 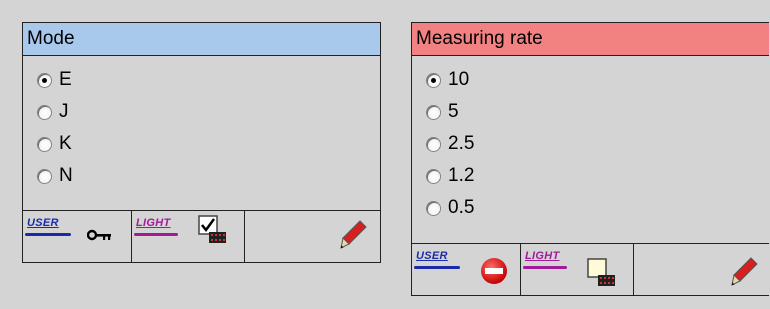 What do you see at coordinates (453, 111) in the screenshot?
I see `rate-option-label: 5` at bounding box center [453, 111].